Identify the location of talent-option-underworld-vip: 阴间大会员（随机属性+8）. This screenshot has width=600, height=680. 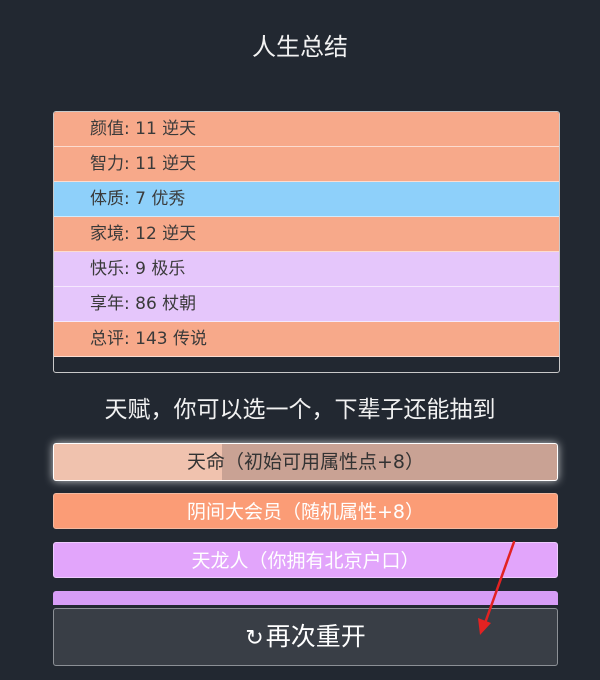
(305, 511).